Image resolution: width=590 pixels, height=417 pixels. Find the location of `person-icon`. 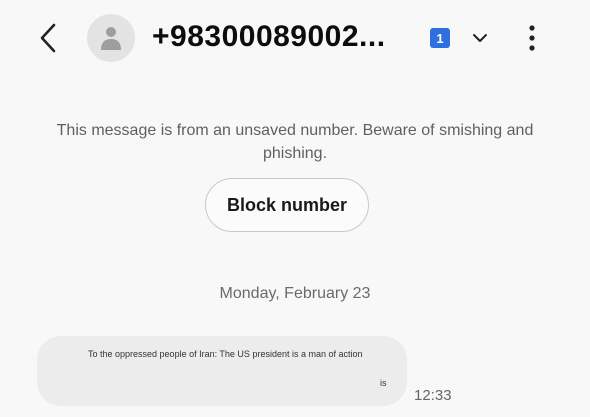

person-icon is located at coordinates (111, 38).